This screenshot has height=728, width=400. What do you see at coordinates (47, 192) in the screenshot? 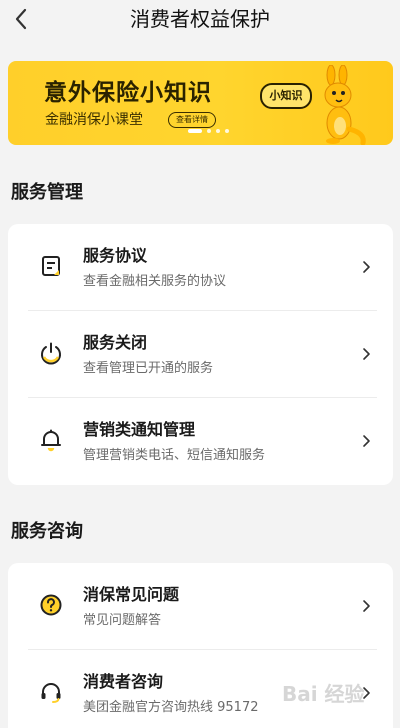
I see `section-title-management: 服务管理` at bounding box center [47, 192].